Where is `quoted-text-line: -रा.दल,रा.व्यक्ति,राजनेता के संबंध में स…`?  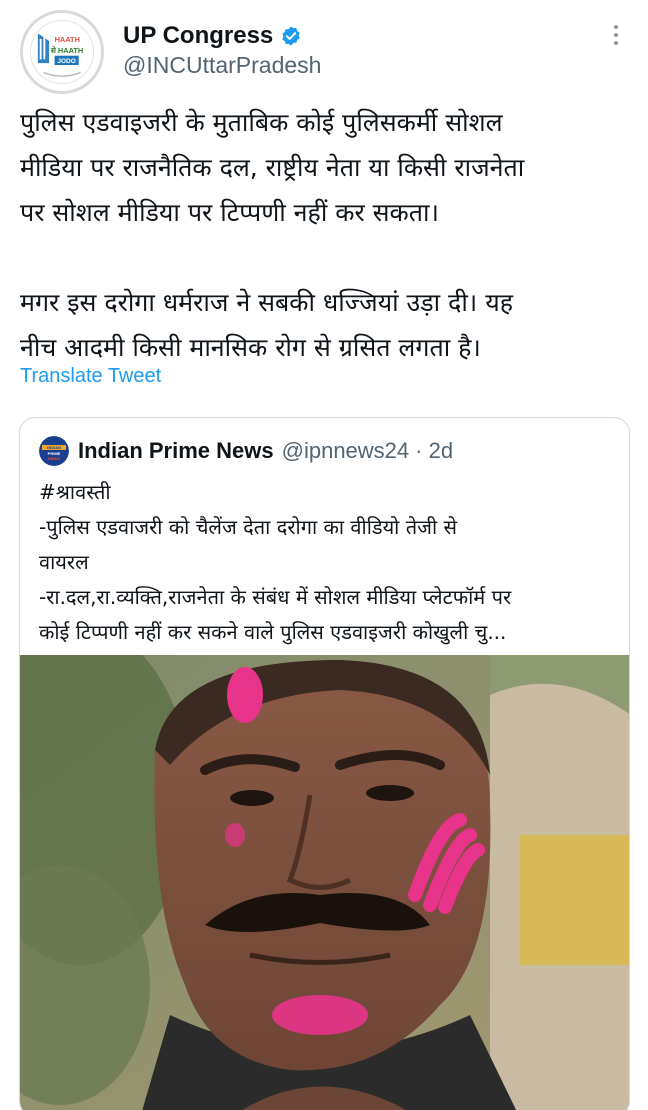 quoted-text-line: -रा.दल,रा.व्यक्ति,राजनेता के संबंध में स… is located at coordinates (275, 597).